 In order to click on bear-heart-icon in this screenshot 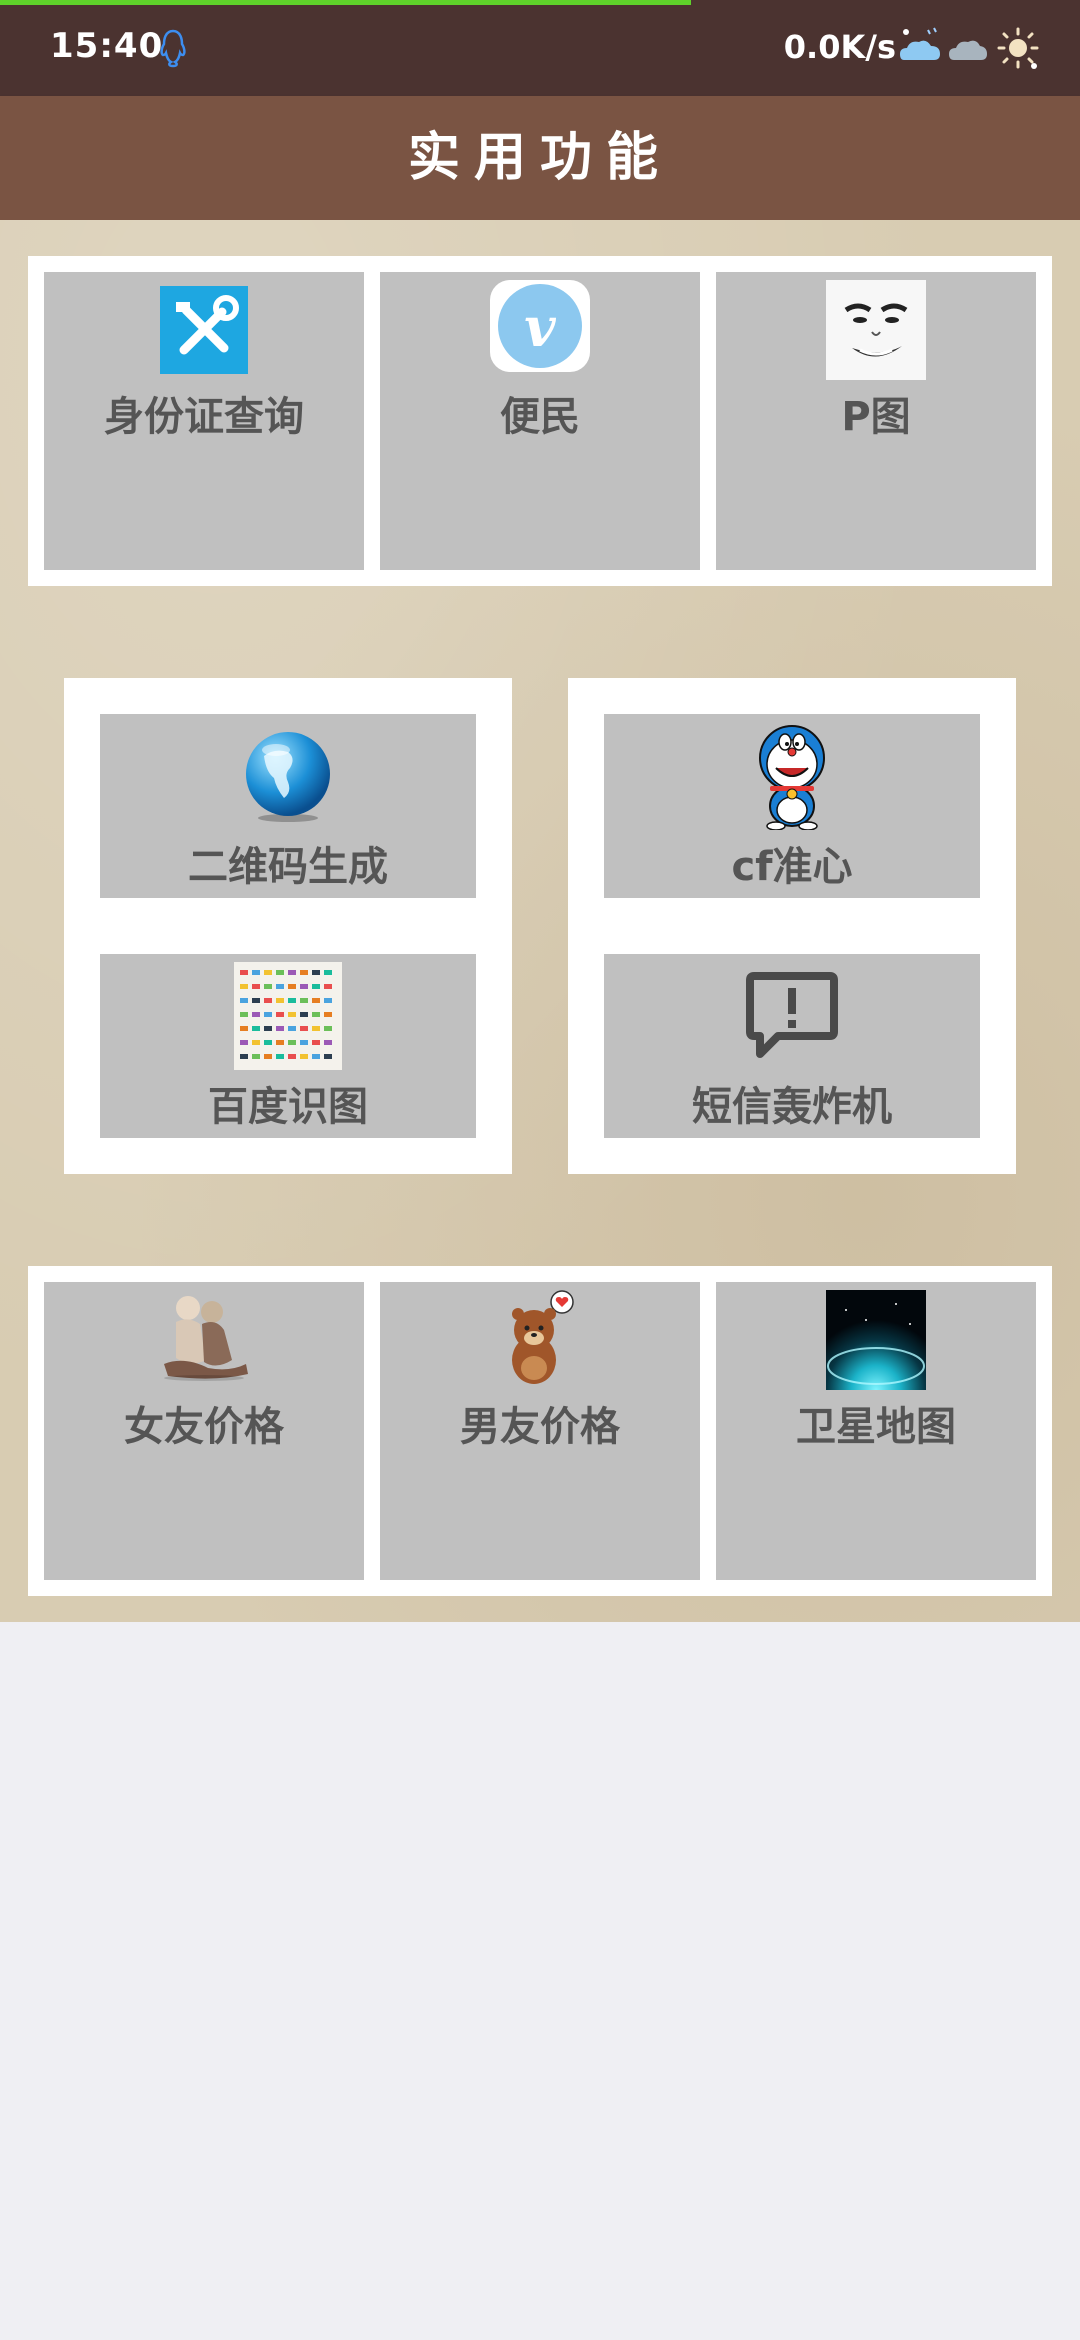, I will do `click(543, 1337)`.